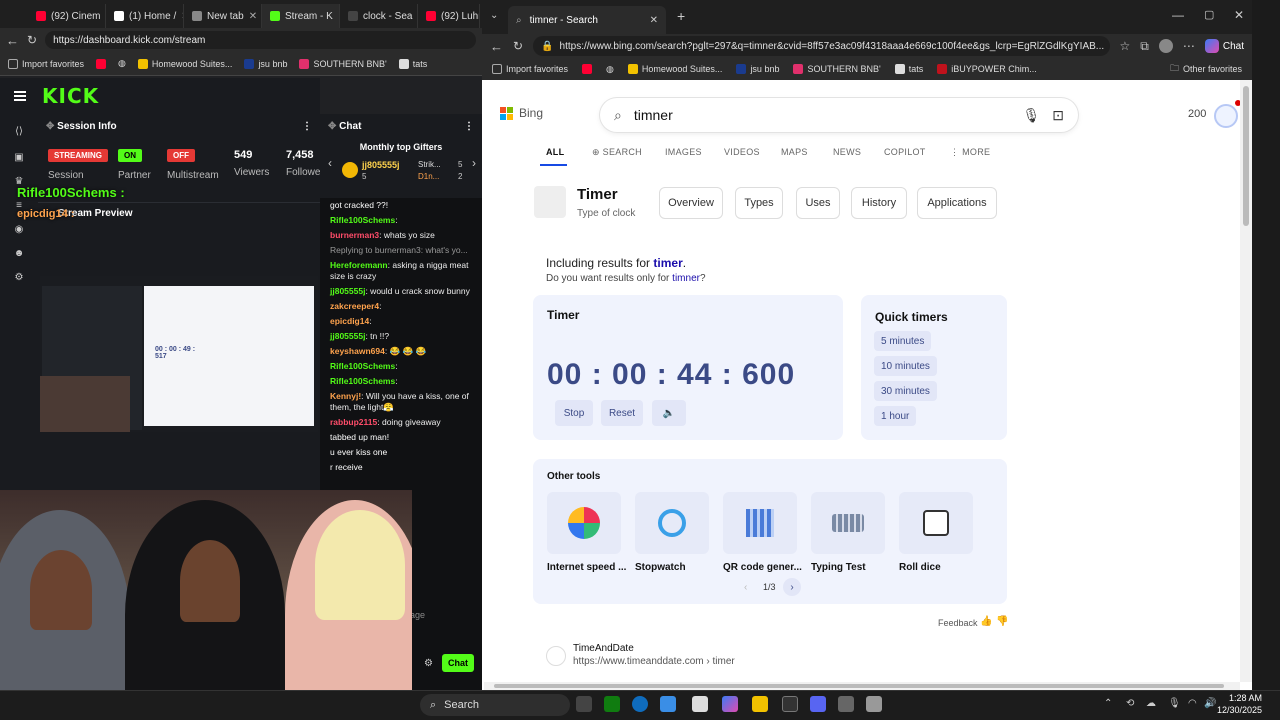  What do you see at coordinates (1226, 116) in the screenshot?
I see `rewards-icon` at bounding box center [1226, 116].